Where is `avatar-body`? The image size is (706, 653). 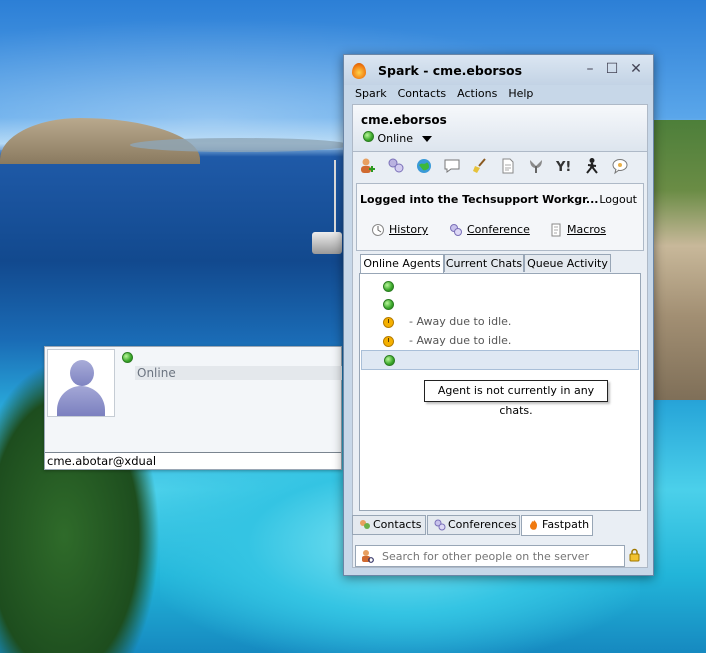 avatar-body is located at coordinates (81, 401).